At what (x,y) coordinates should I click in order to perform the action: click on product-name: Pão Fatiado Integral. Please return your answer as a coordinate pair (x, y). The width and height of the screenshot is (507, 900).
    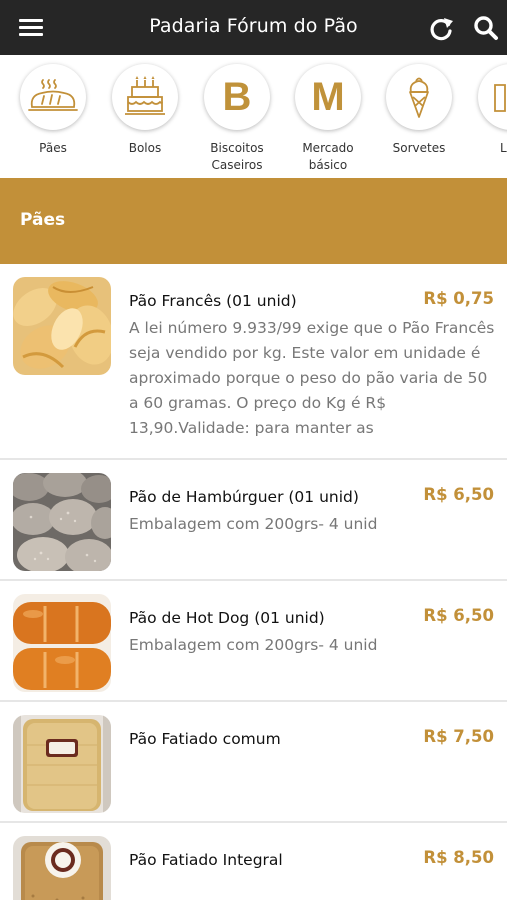
    Looking at the image, I should click on (206, 860).